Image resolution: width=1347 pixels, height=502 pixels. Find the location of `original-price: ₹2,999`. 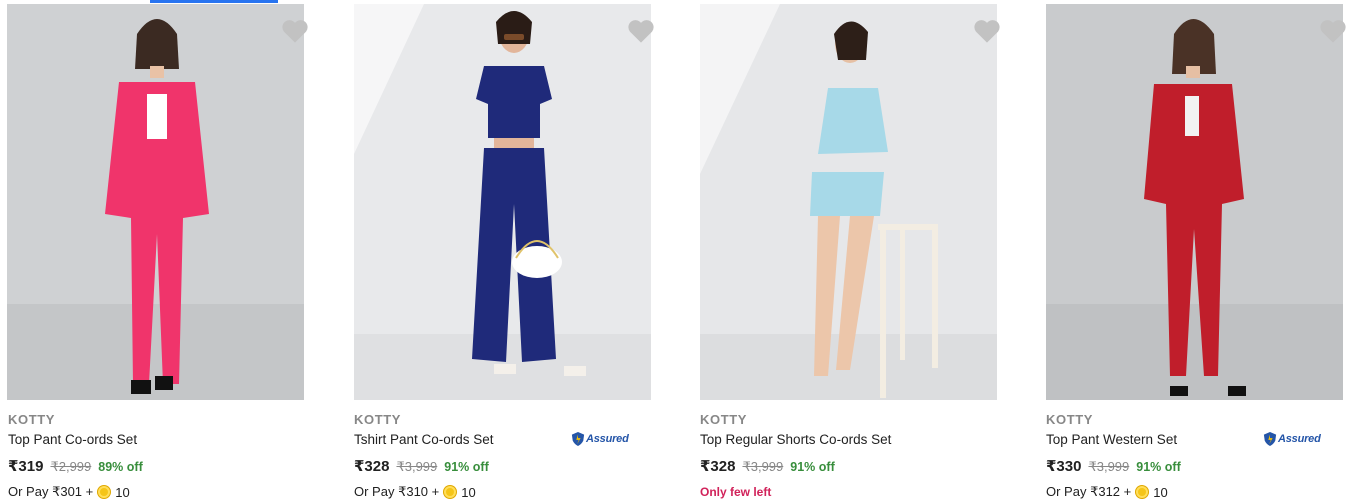

original-price: ₹2,999 is located at coordinates (71, 466).